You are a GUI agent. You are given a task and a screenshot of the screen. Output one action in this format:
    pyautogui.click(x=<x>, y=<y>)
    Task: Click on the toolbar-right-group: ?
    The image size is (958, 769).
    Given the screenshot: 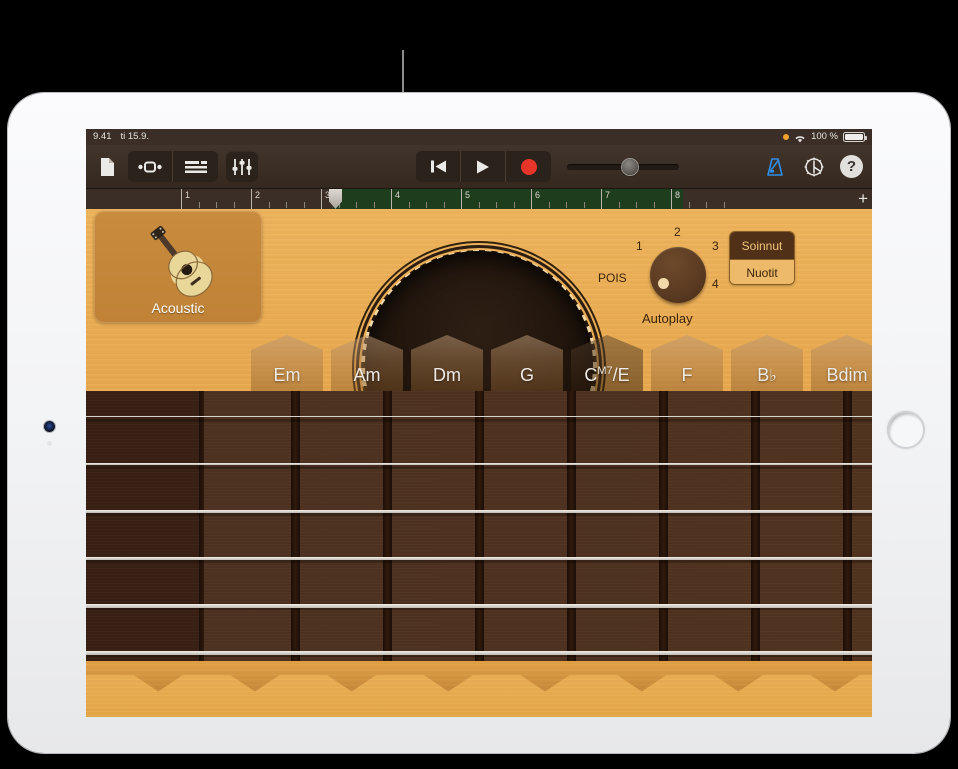 What is the action you would take?
    pyautogui.click(x=812, y=166)
    